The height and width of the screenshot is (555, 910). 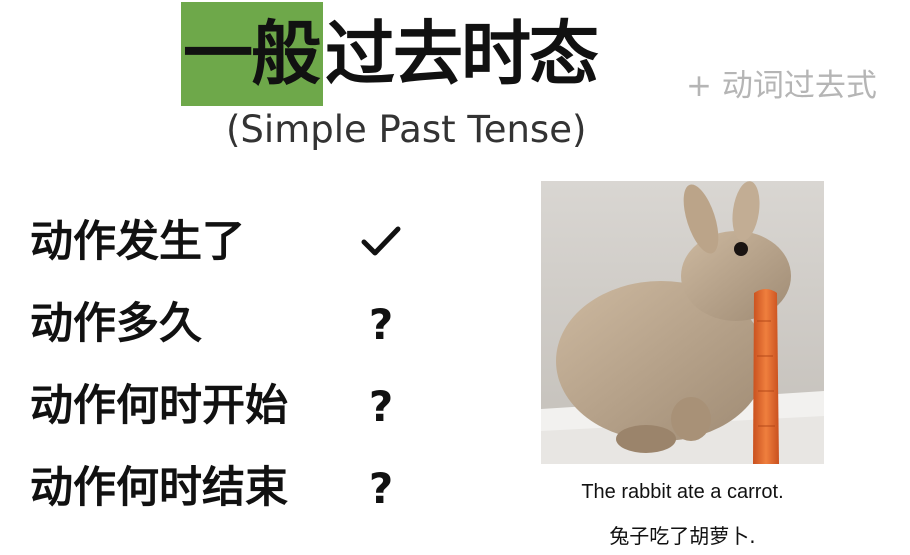 I want to click on list-item: 动作何时结束 ?, so click(x=211, y=499).